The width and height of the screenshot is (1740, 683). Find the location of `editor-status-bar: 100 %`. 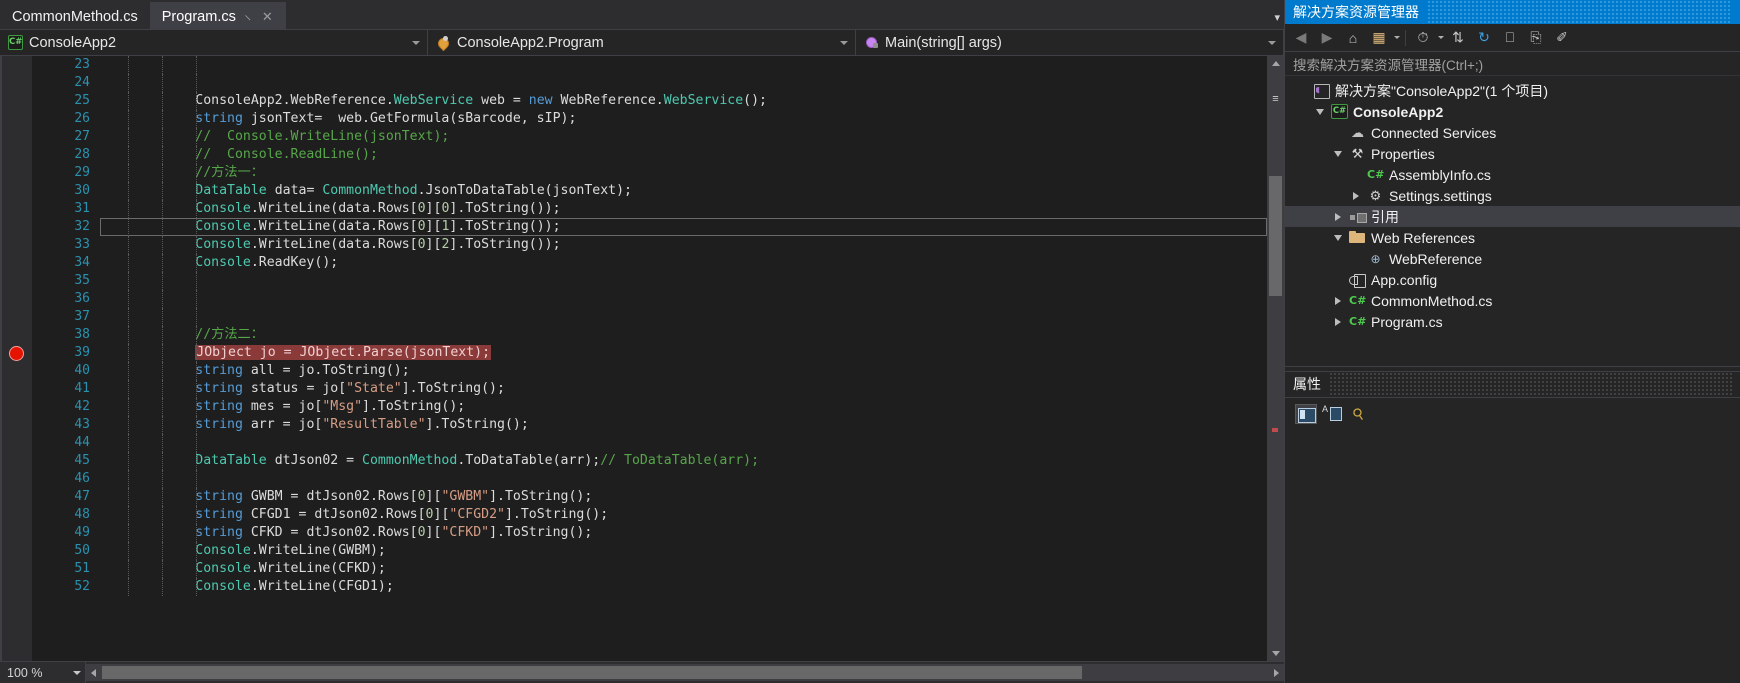

editor-status-bar: 100 % is located at coordinates (642, 672).